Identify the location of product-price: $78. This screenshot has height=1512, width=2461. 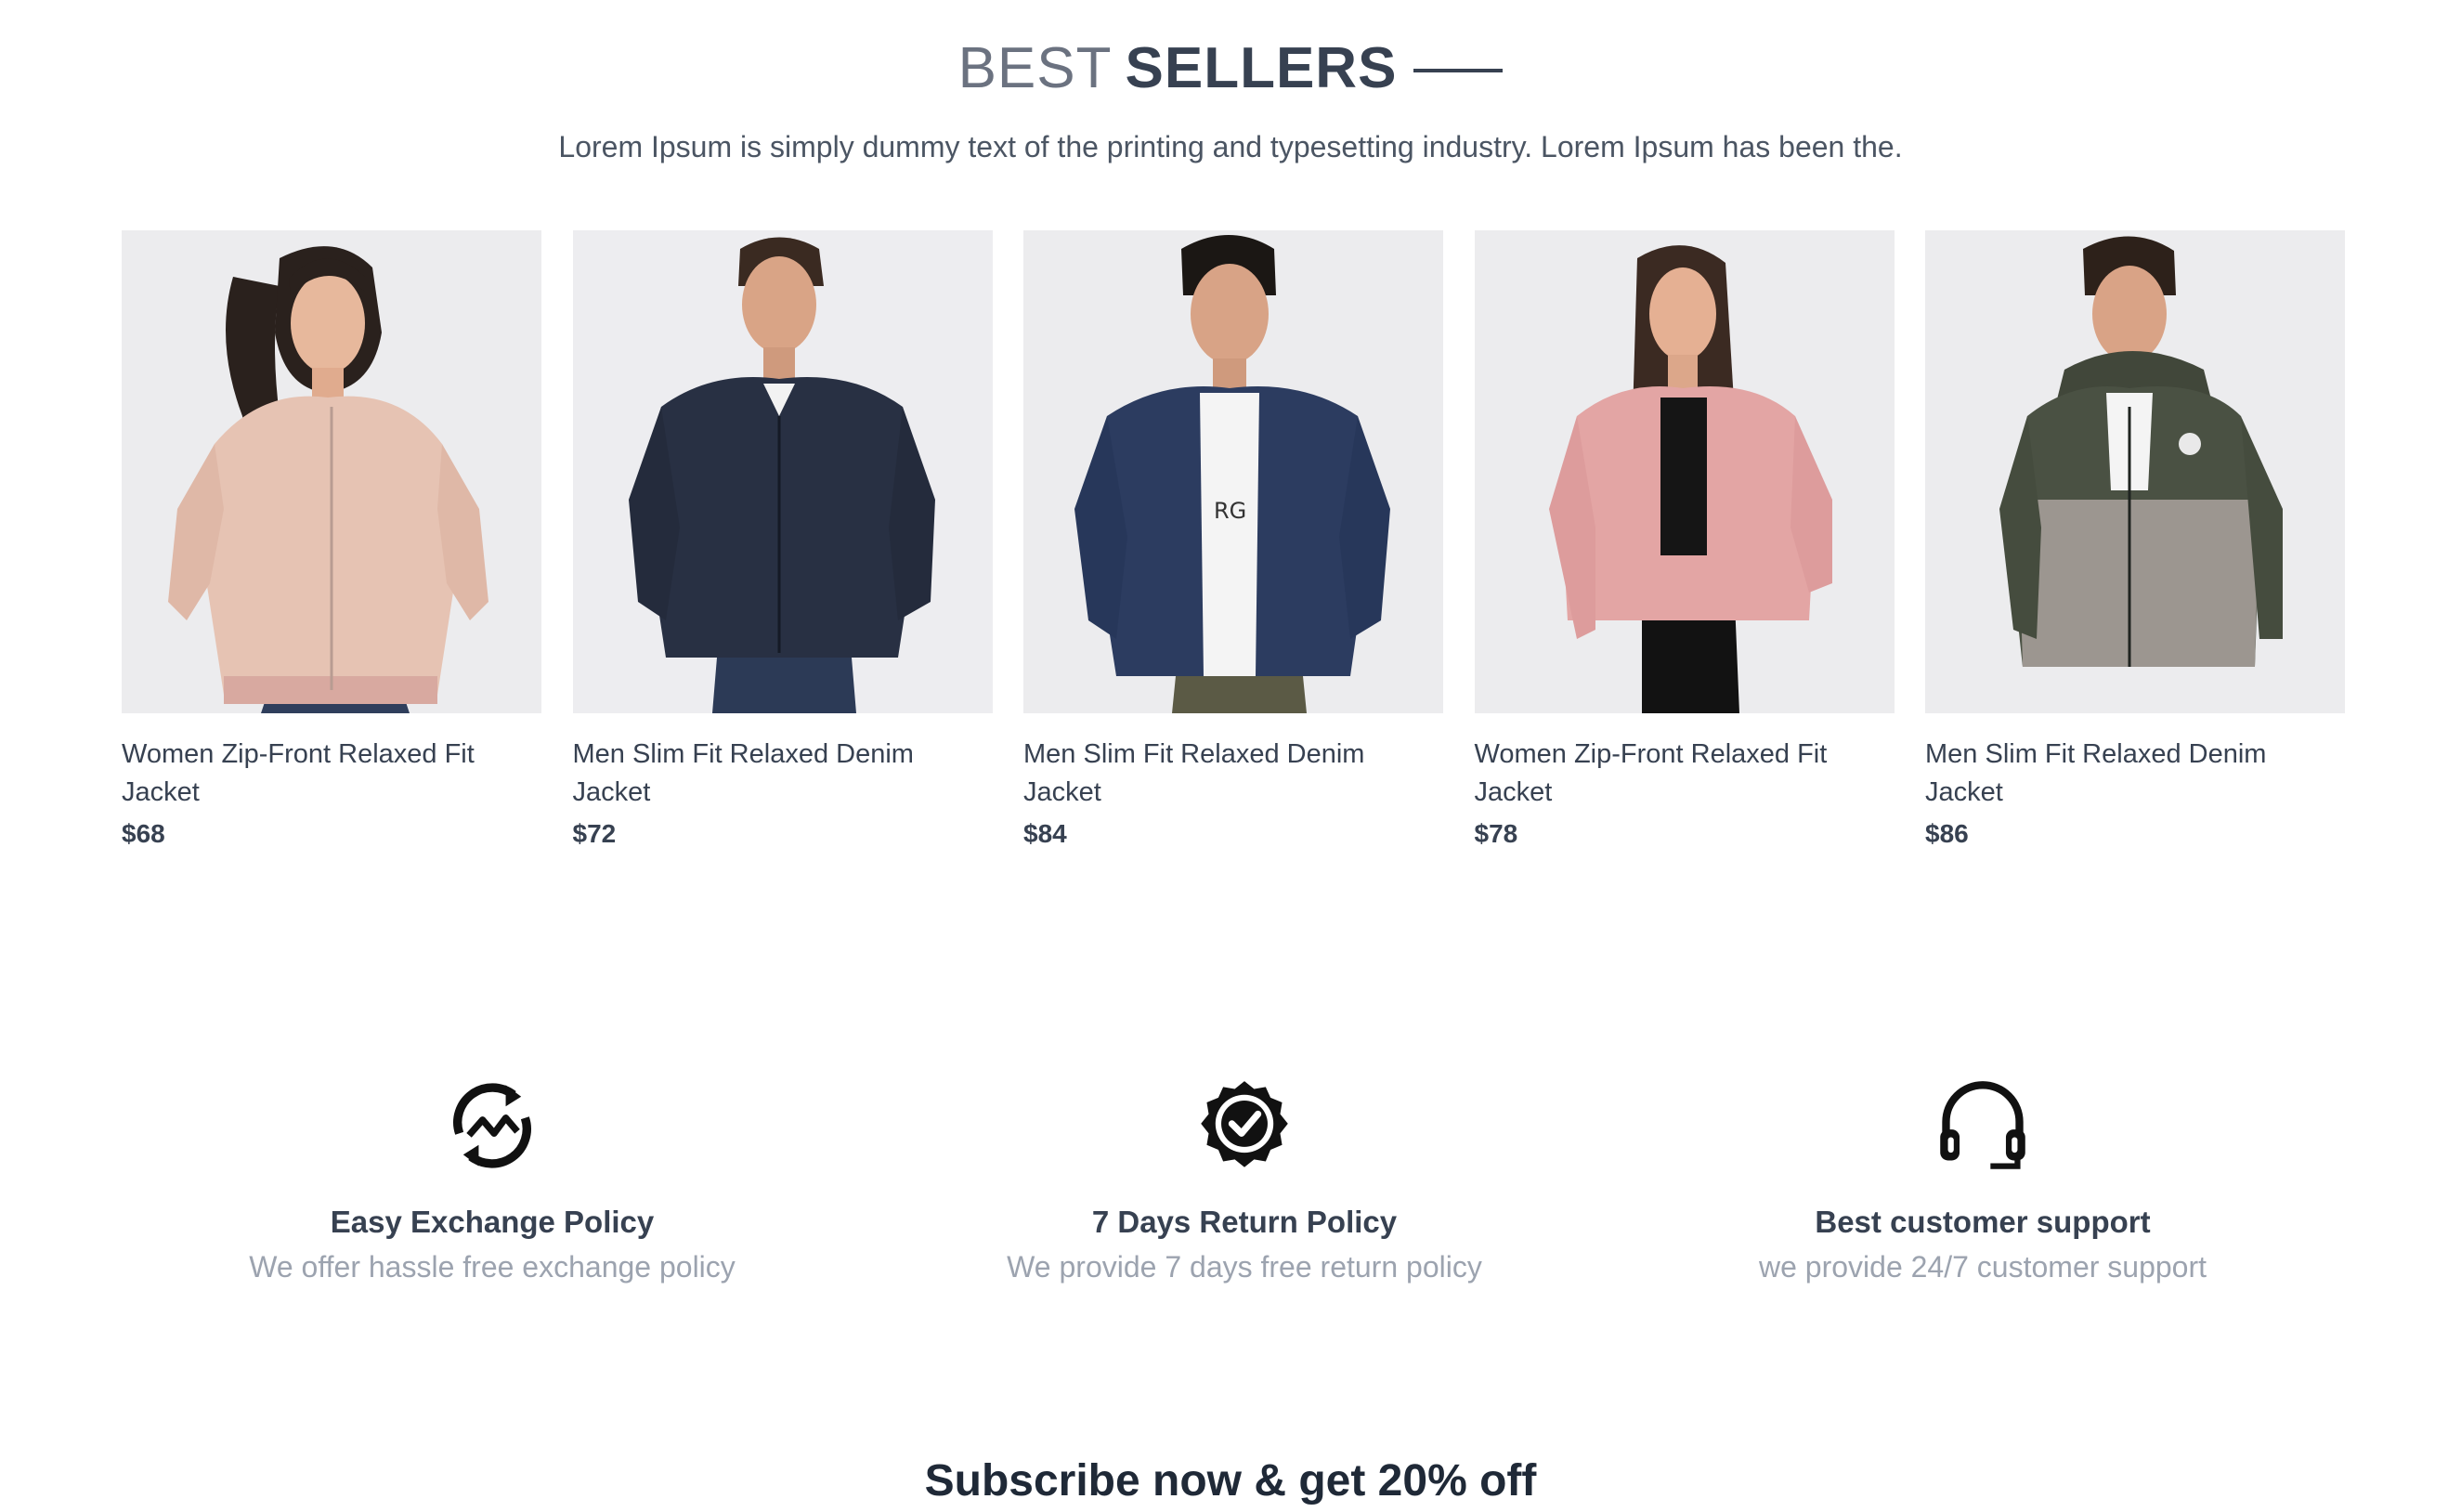
(1496, 833).